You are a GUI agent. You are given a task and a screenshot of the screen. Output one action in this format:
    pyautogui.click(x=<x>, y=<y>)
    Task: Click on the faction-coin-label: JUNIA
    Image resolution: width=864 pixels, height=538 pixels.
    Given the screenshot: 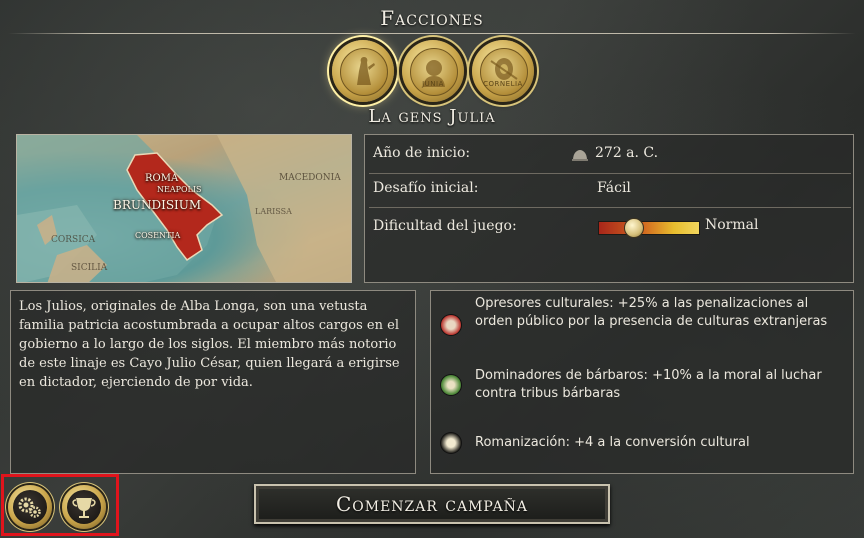 What is the action you would take?
    pyautogui.click(x=433, y=84)
    